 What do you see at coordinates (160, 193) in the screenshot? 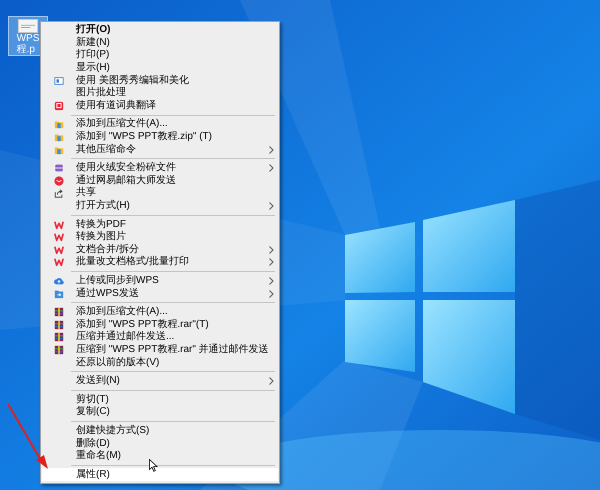
I see `menu-item: 共享` at bounding box center [160, 193].